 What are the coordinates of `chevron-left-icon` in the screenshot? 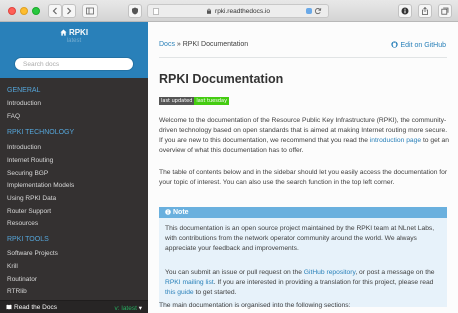 It's located at (54, 11).